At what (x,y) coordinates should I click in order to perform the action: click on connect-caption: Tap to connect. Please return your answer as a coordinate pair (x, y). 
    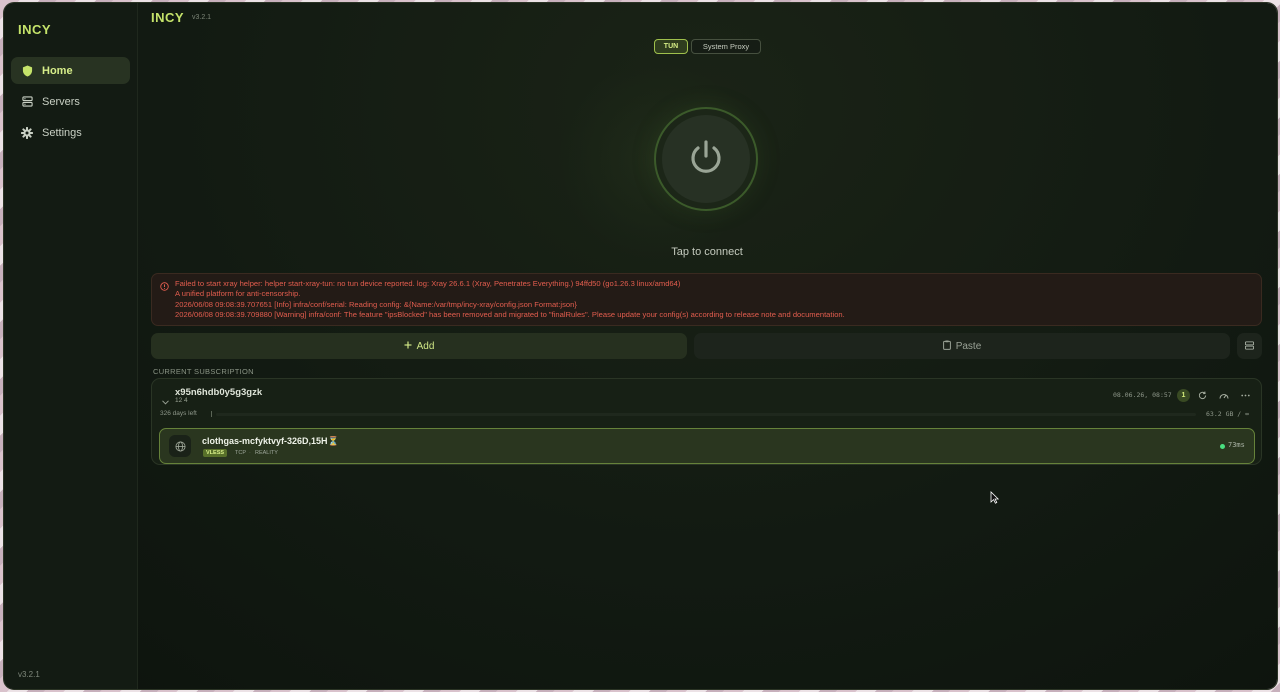
    Looking at the image, I should click on (707, 252).